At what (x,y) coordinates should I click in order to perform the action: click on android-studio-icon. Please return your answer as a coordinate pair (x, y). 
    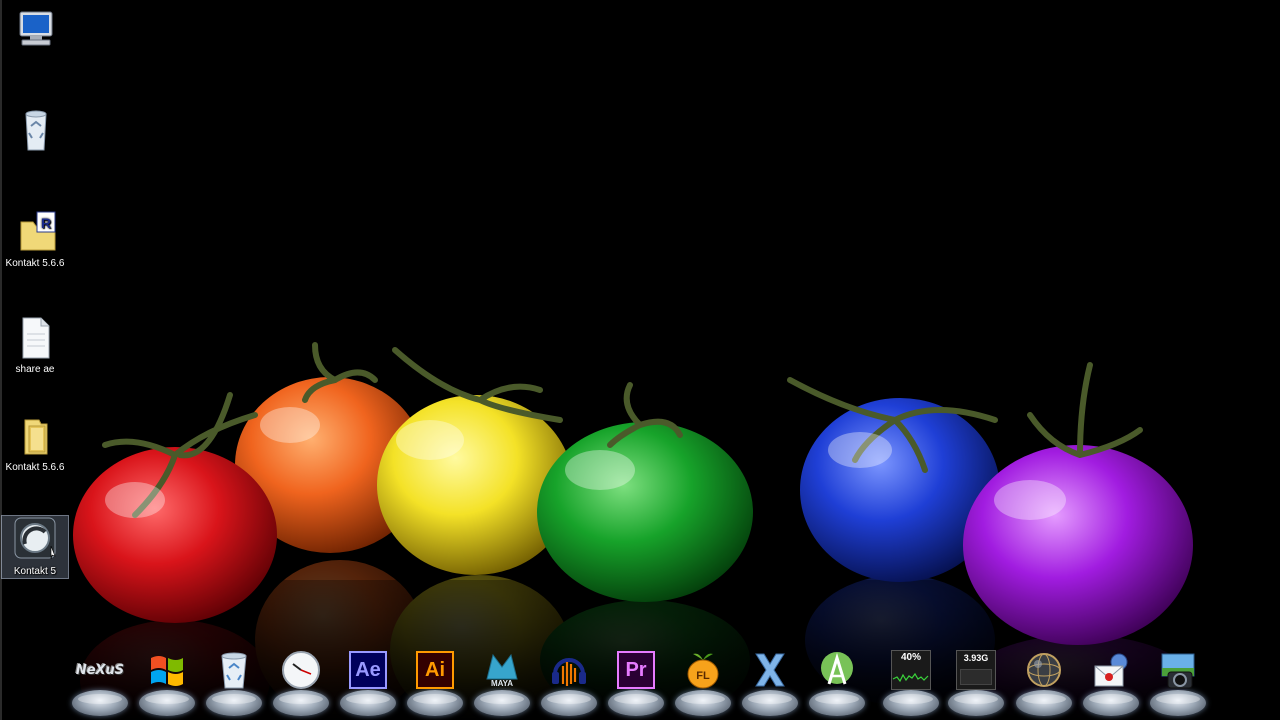
    Looking at the image, I should click on (837, 670).